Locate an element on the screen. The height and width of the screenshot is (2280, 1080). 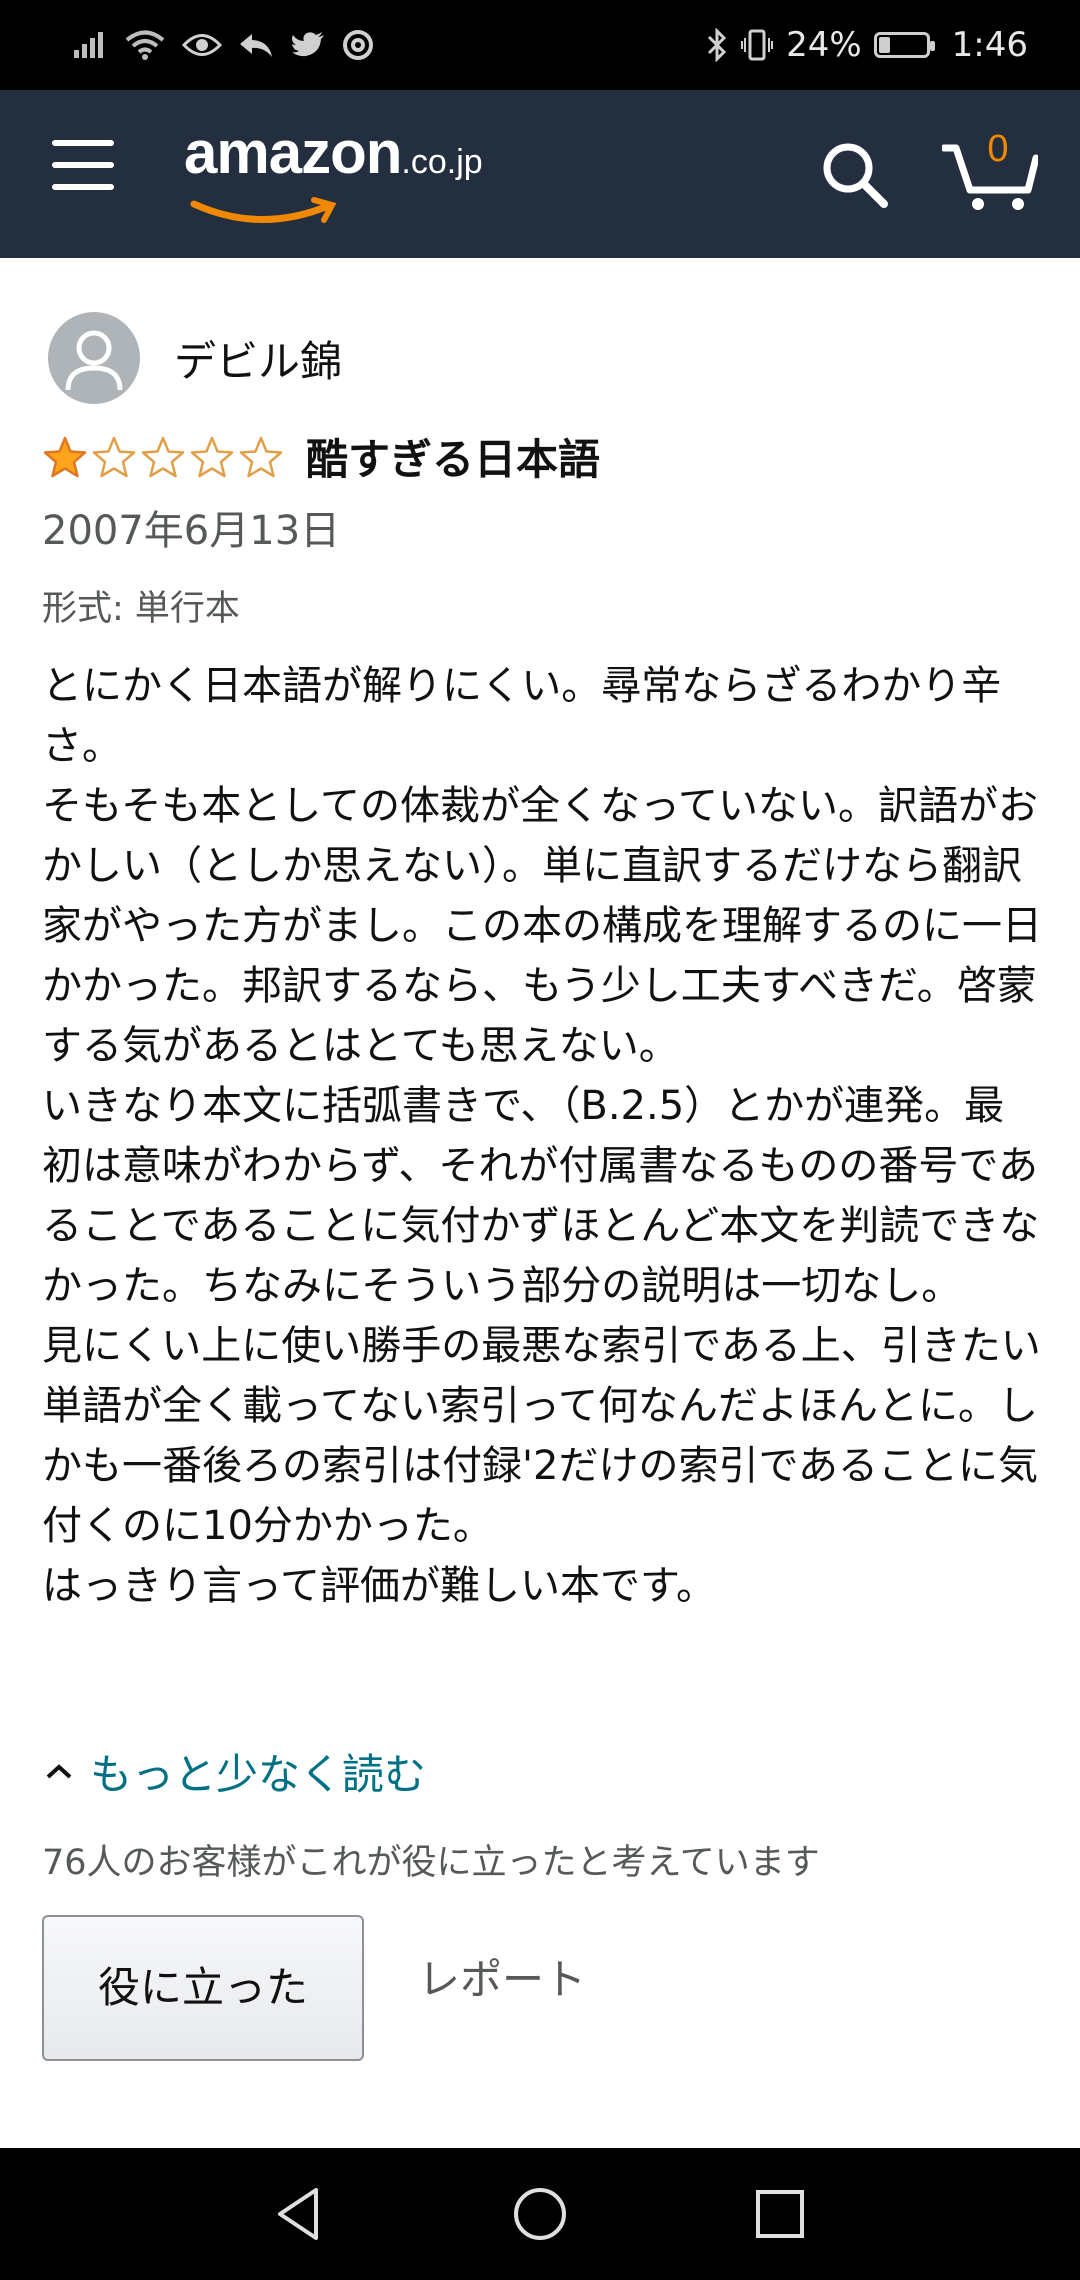
wifi-icon is located at coordinates (145, 45).